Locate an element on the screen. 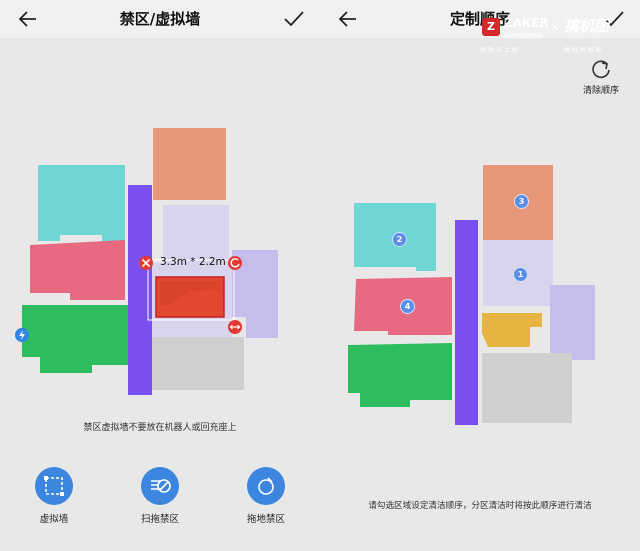 This screenshot has height=551, width=640. watermark: Z ZAKER 新闻扫描团队 × 搞机团 极 致 天 上 信 搞 机 有 解 释 is located at coordinates (560, 36).